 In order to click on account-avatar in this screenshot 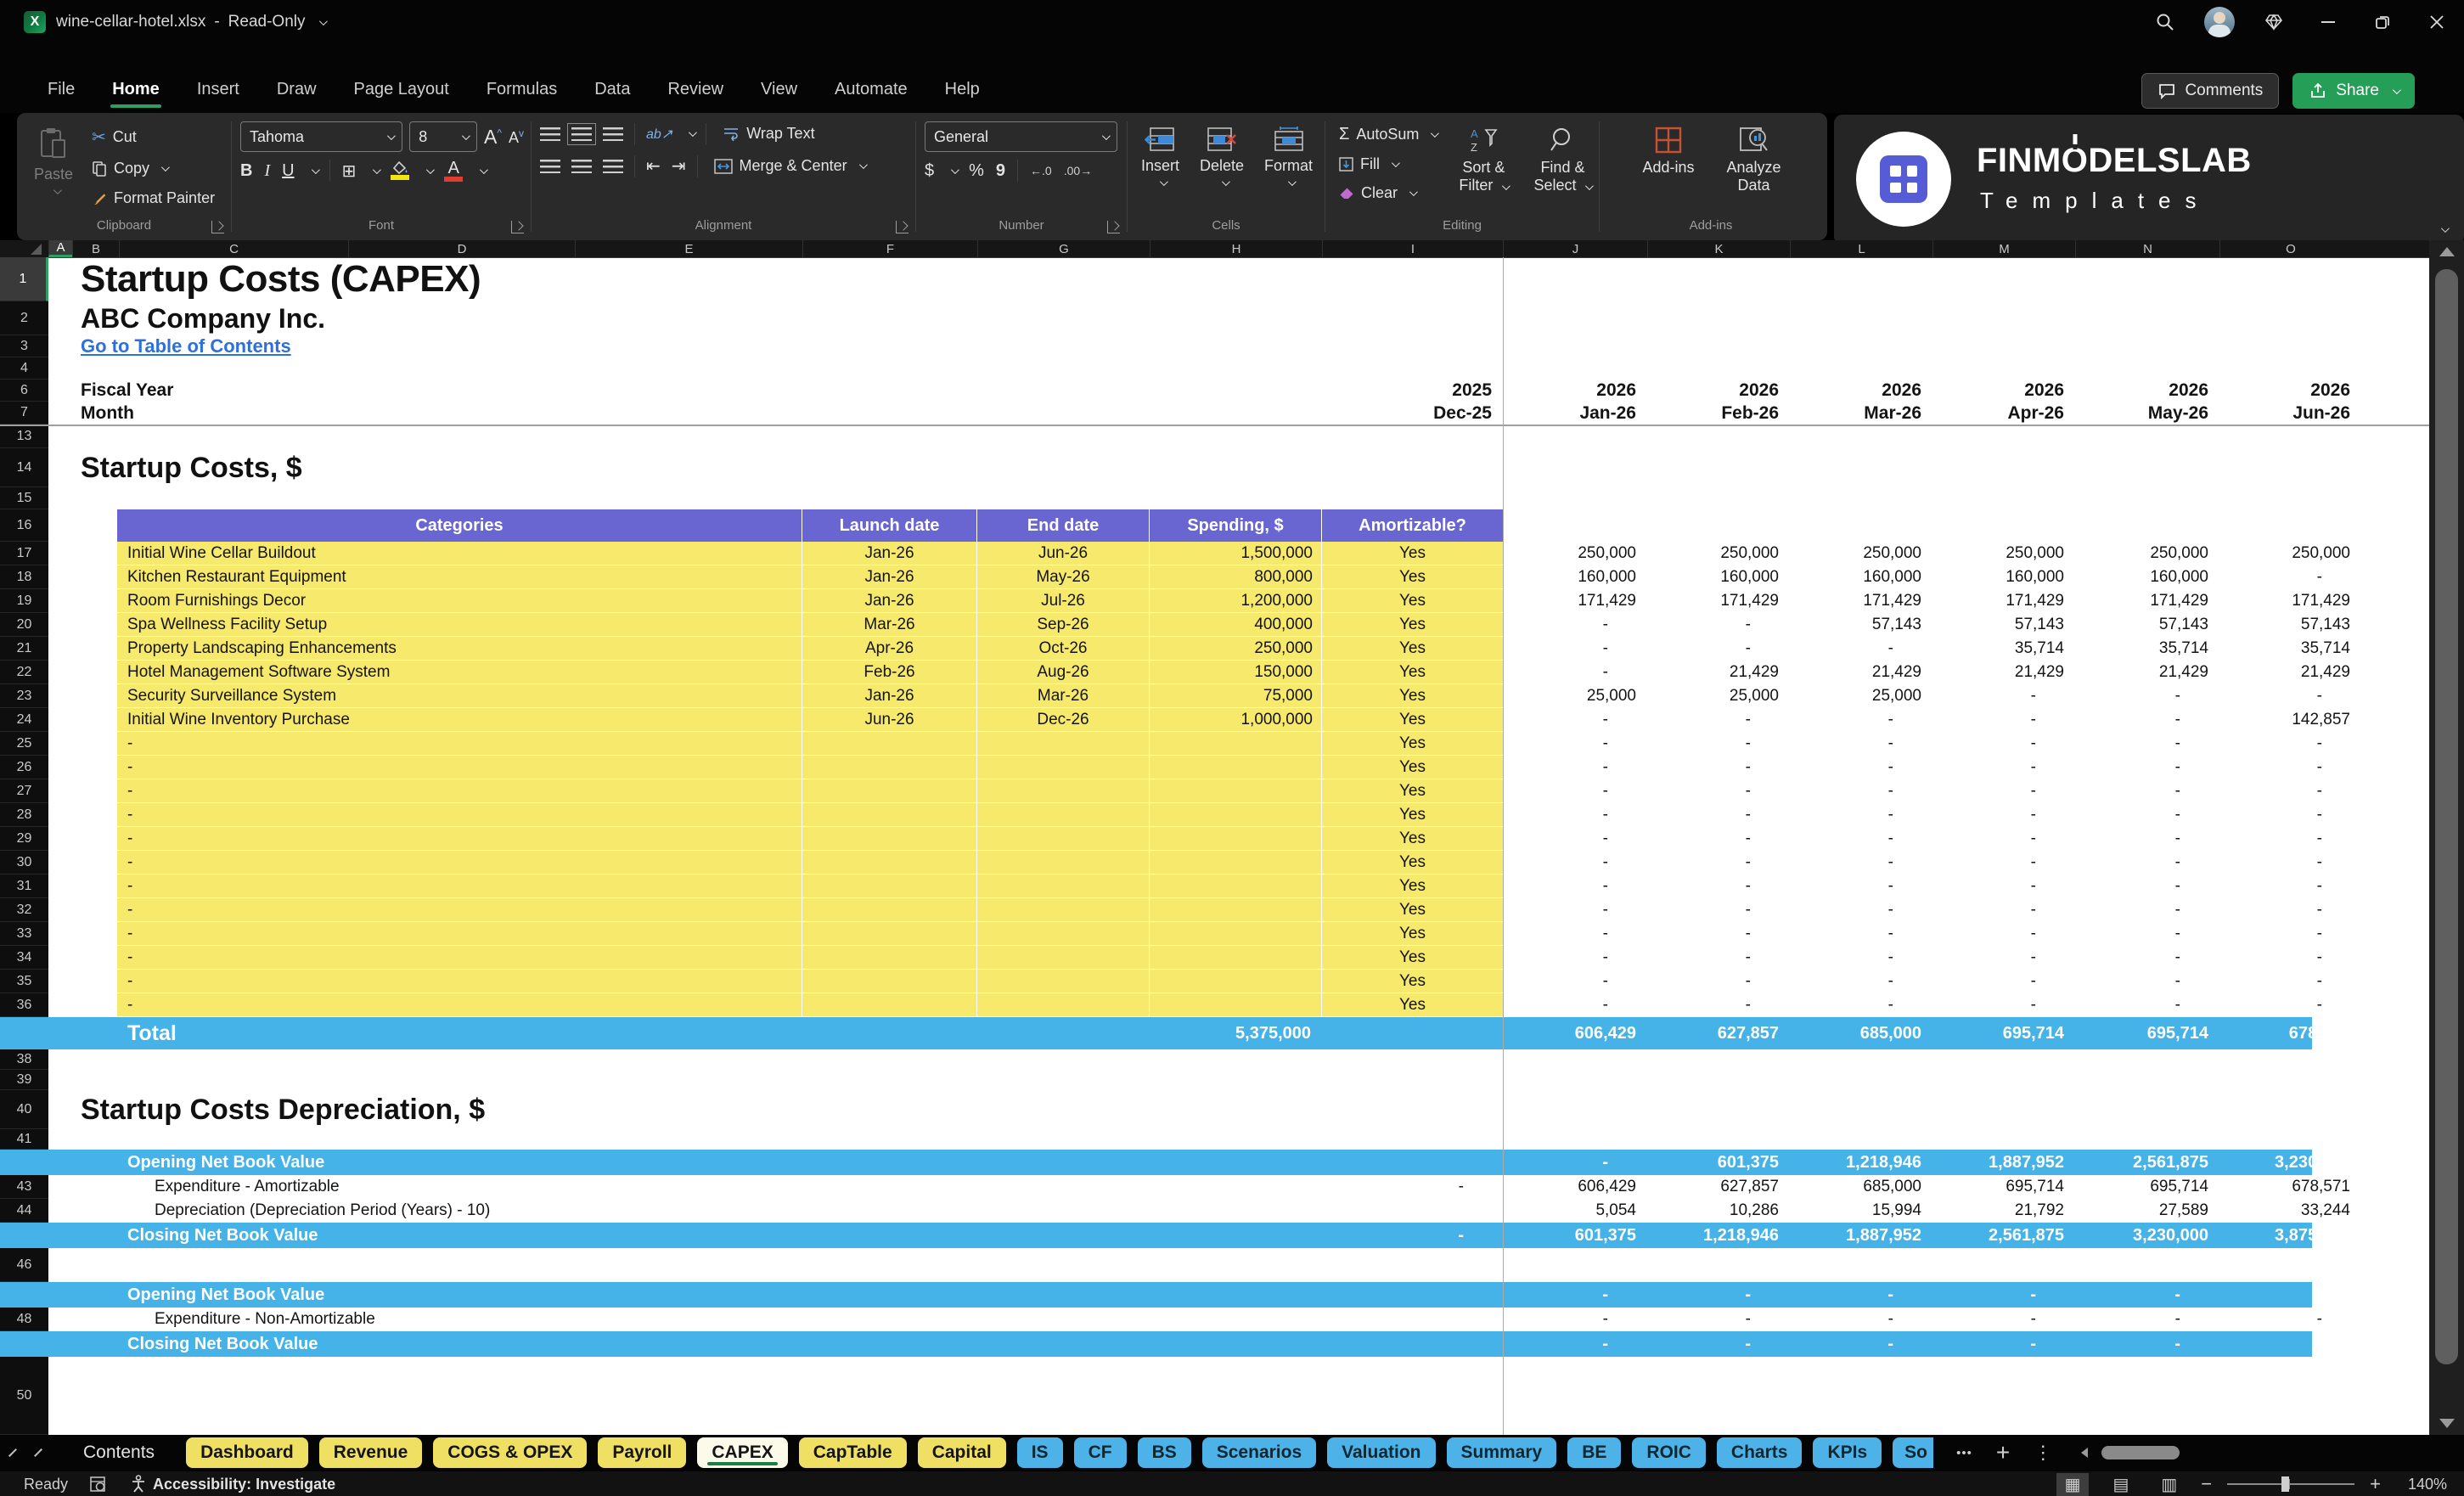, I will do `click(2219, 22)`.